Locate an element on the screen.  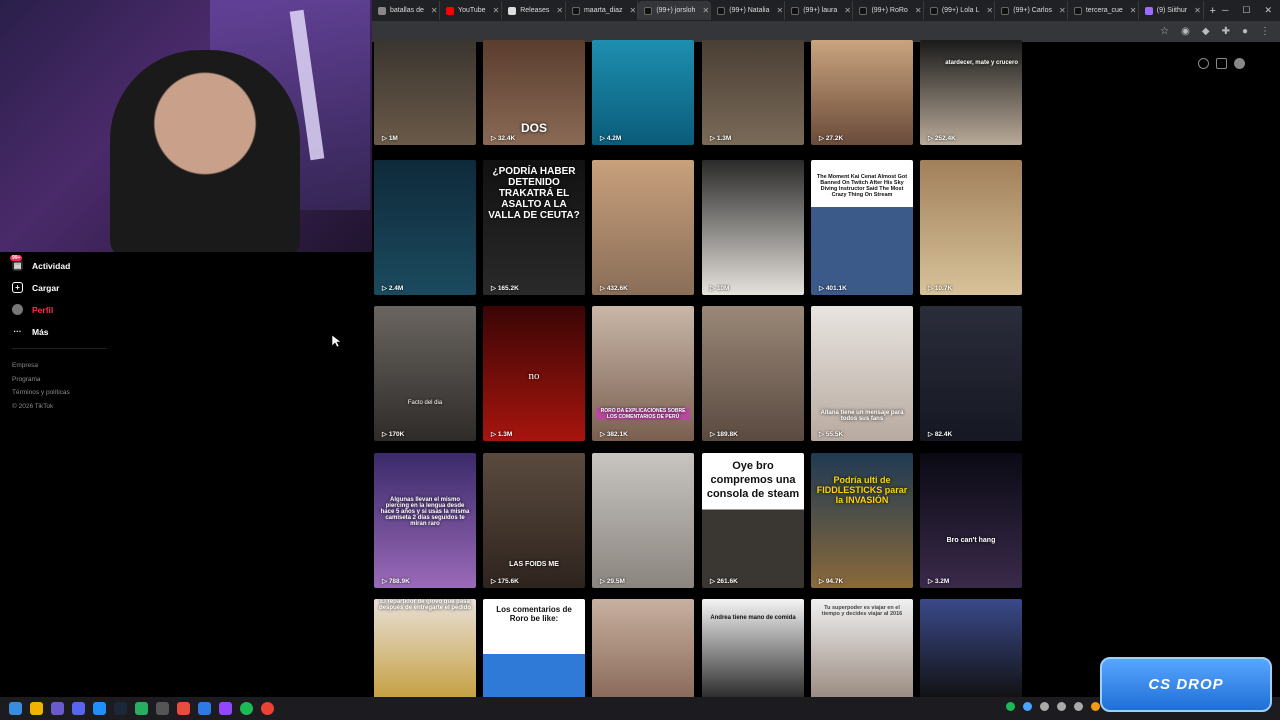
mobile-icon is located at coordinates (1221, 63).